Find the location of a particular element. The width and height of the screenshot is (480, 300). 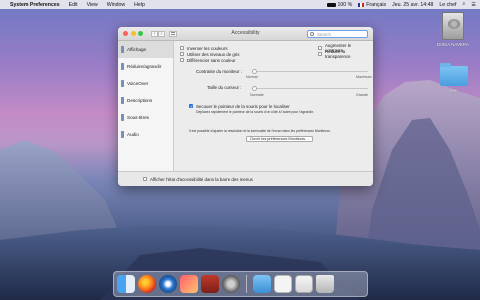

sidebar-item-descriptions: Descriptions is located at coordinates (145, 100).